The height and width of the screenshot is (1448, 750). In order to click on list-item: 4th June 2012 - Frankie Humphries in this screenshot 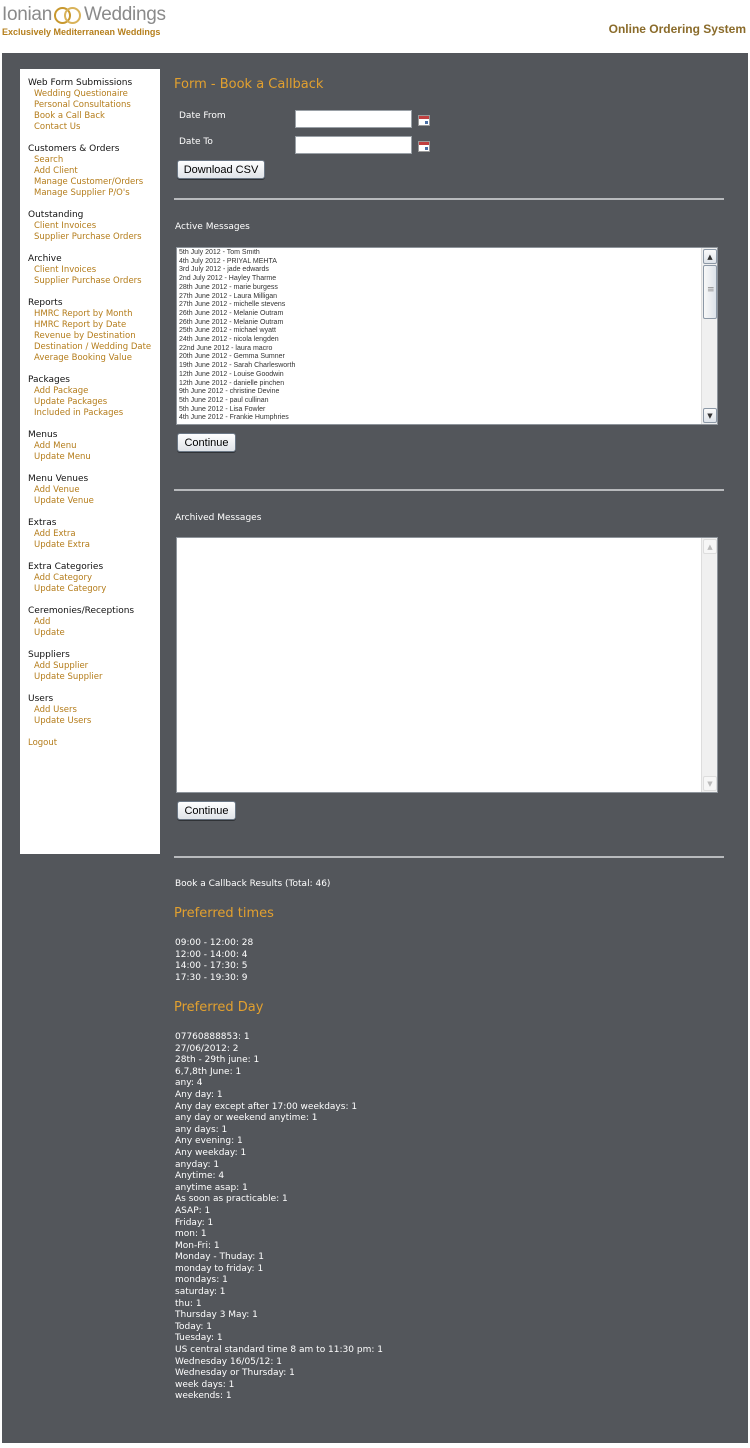, I will do `click(439, 418)`.